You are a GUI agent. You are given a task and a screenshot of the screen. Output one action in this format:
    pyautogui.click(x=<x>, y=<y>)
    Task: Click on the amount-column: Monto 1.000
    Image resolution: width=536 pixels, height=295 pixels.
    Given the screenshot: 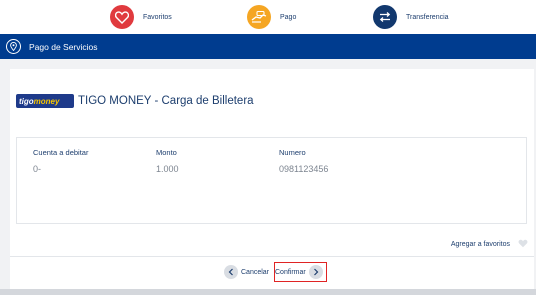 What is the action you would take?
    pyautogui.click(x=167, y=161)
    